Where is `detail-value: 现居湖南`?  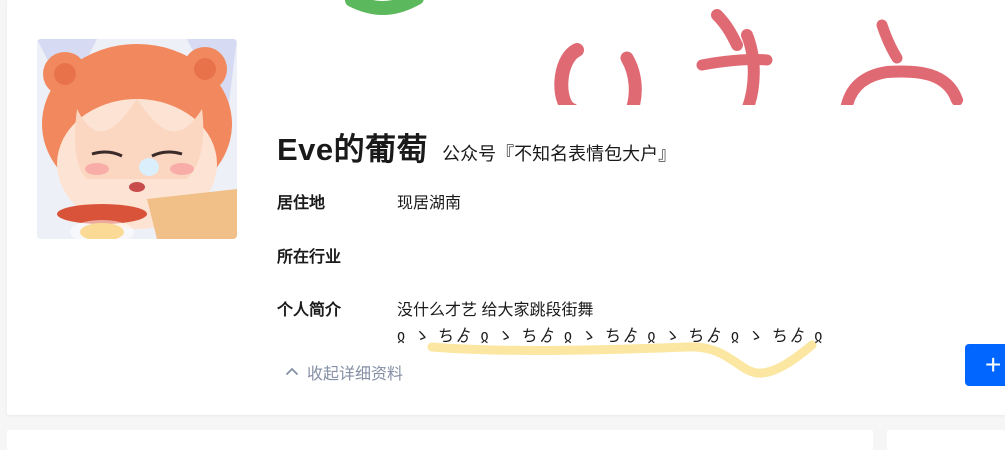 detail-value: 现居湖南 is located at coordinates (429, 203).